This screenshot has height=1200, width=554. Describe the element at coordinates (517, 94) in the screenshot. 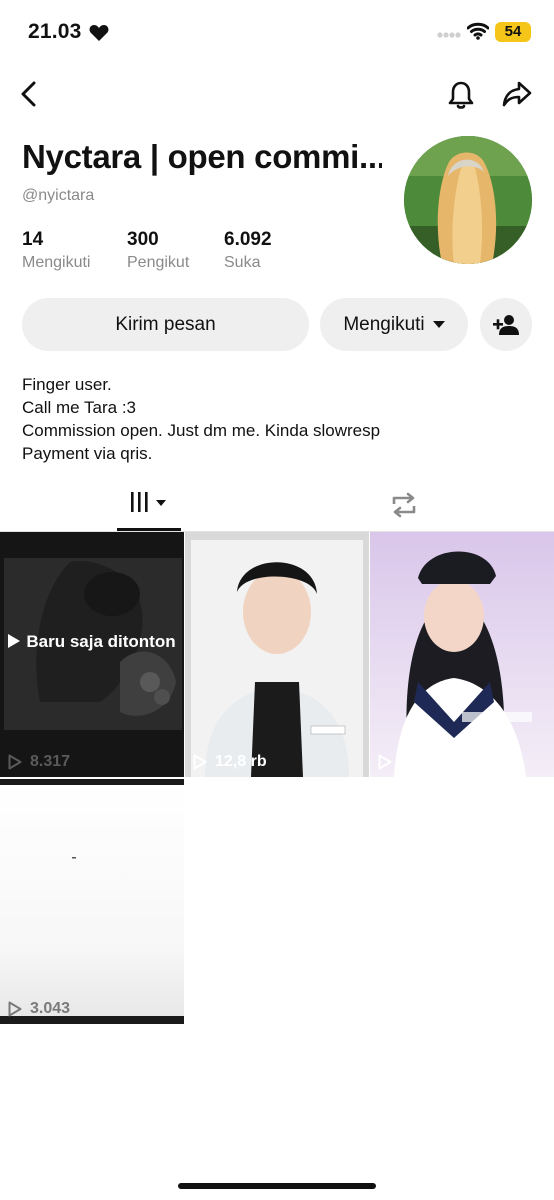

I see `share-icon` at that location.